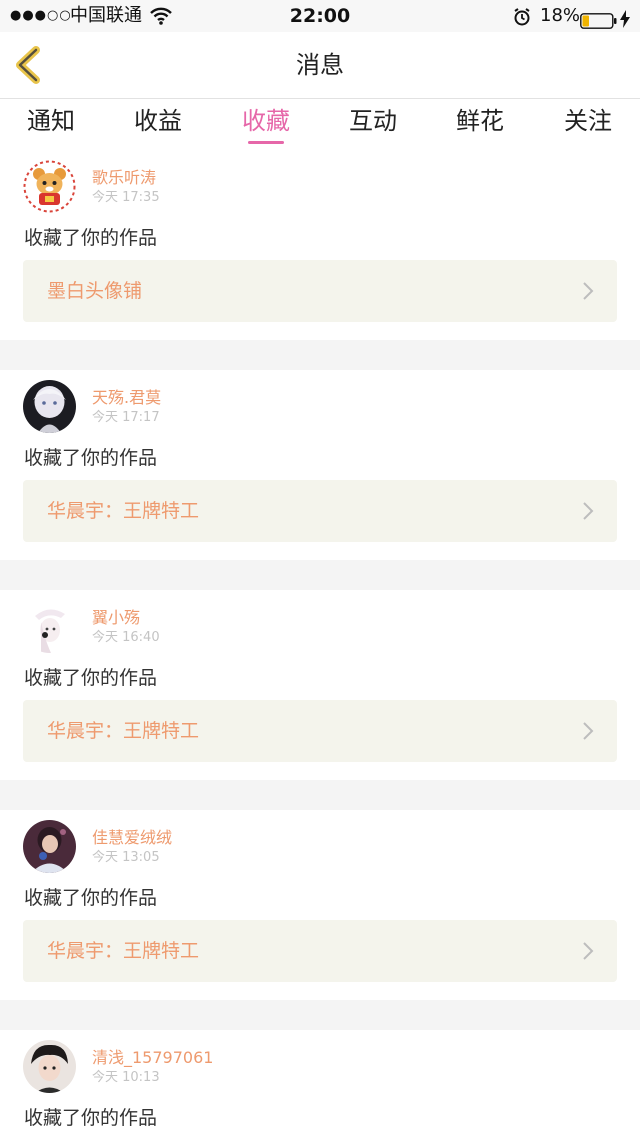 Image resolution: width=640 pixels, height=1138 pixels. I want to click on tab-following: 关注, so click(588, 121).